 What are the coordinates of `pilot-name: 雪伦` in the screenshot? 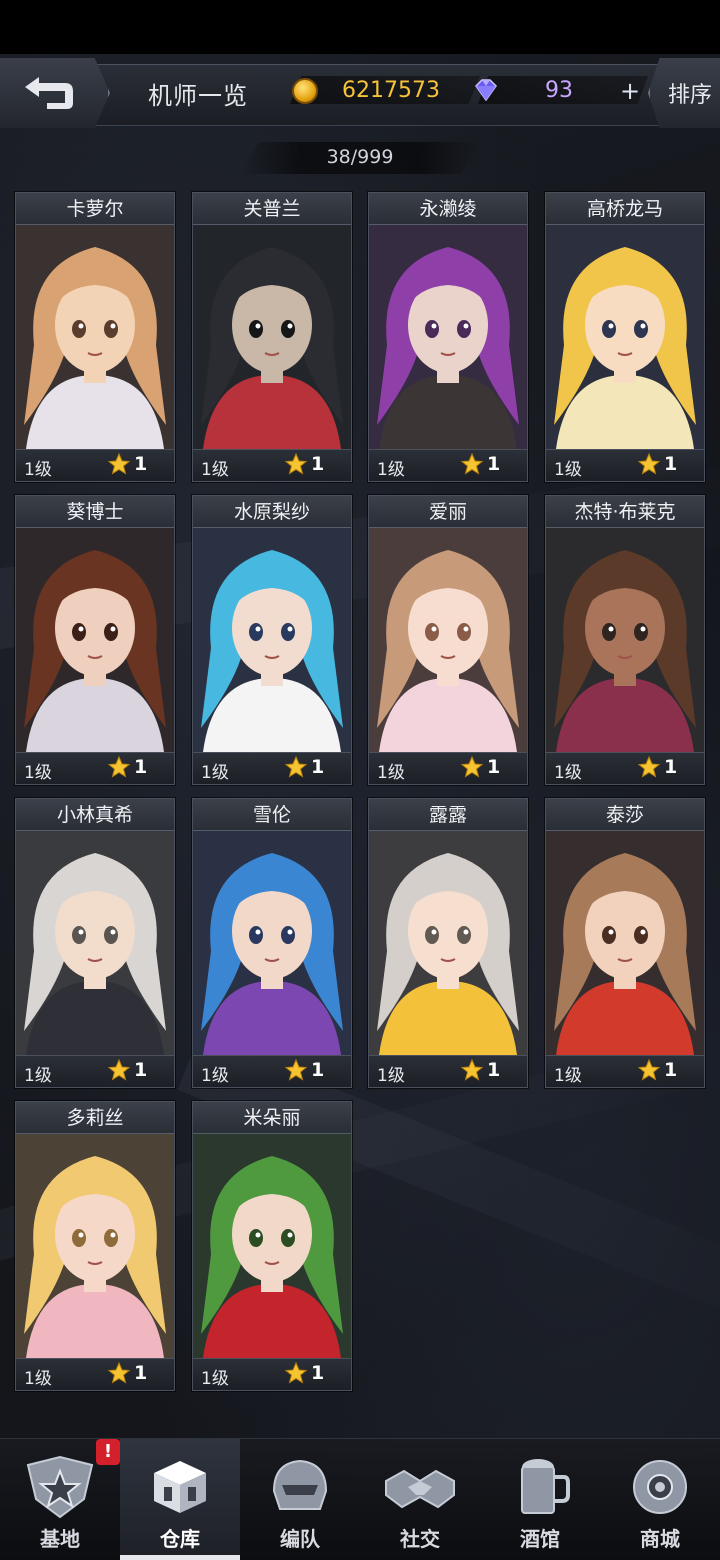 It's located at (272, 815).